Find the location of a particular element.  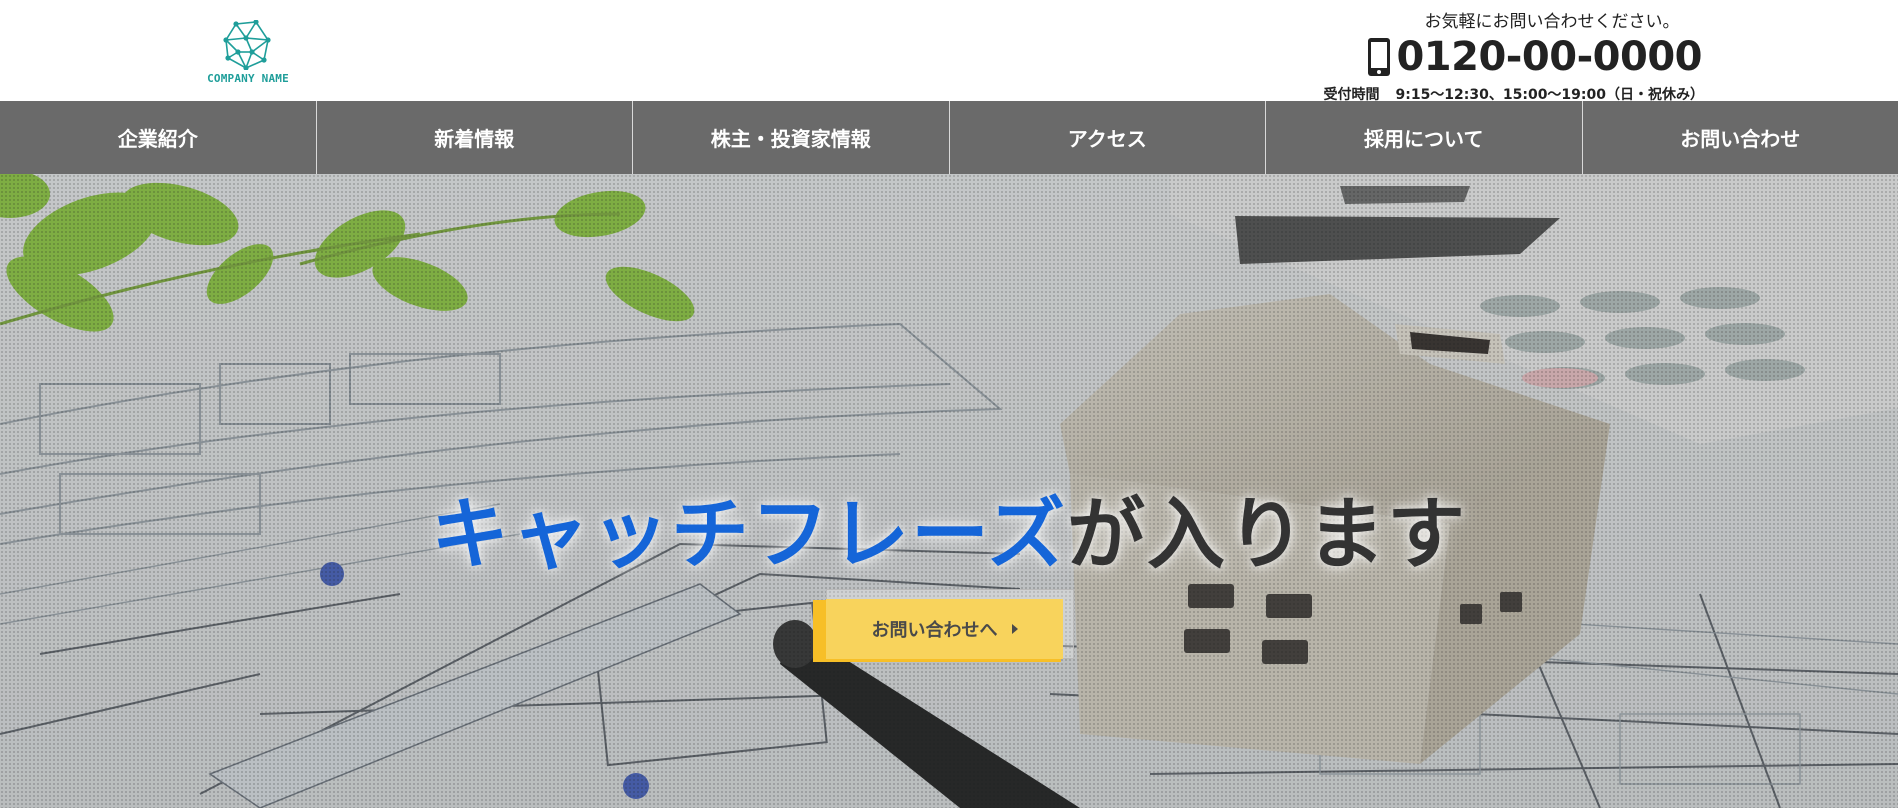

tel-number-link: 0120-00-0000 is located at coordinates (1549, 57).